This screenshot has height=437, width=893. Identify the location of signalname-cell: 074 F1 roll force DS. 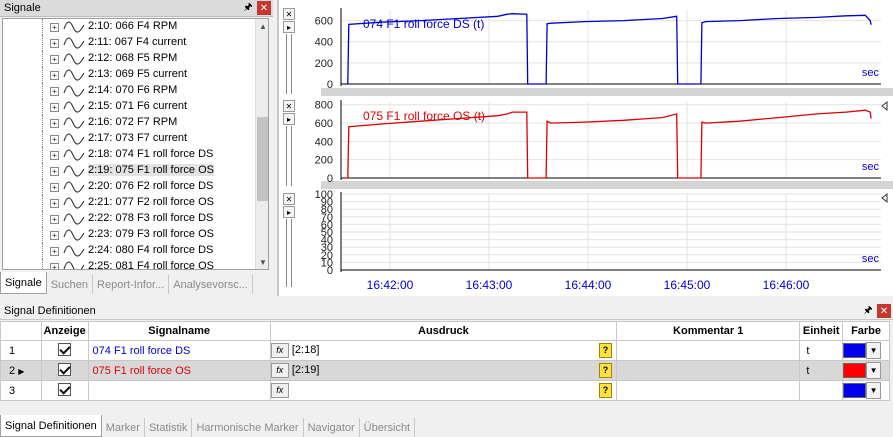
(179, 350).